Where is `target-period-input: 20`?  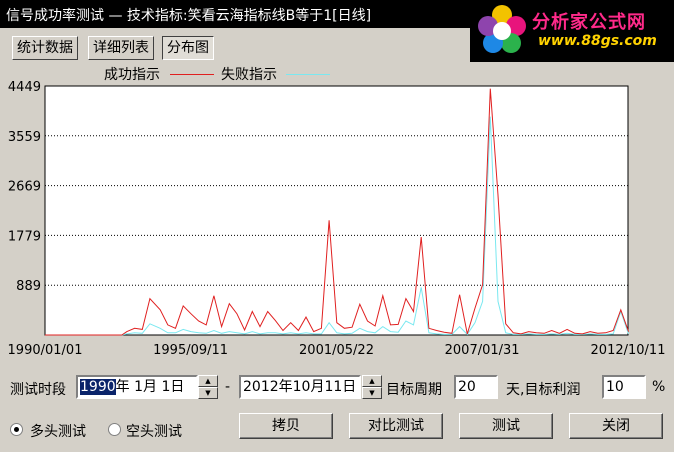
target-period-input: 20 is located at coordinates (476, 387).